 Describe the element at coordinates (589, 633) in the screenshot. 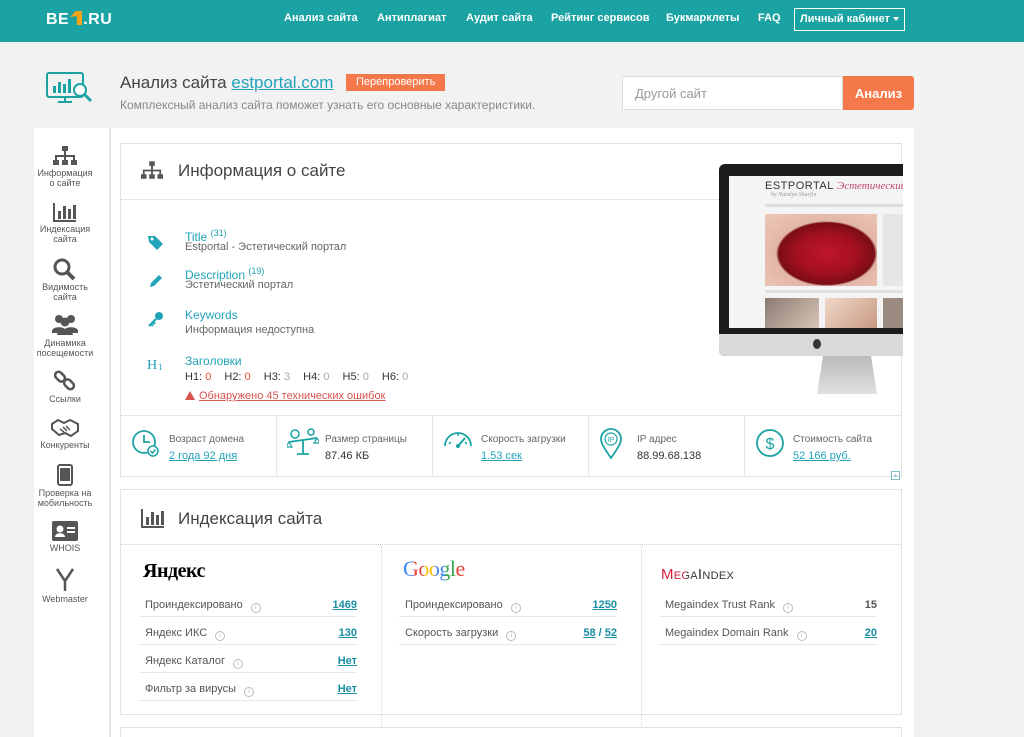

I see `mobile-speed-value: 58` at that location.